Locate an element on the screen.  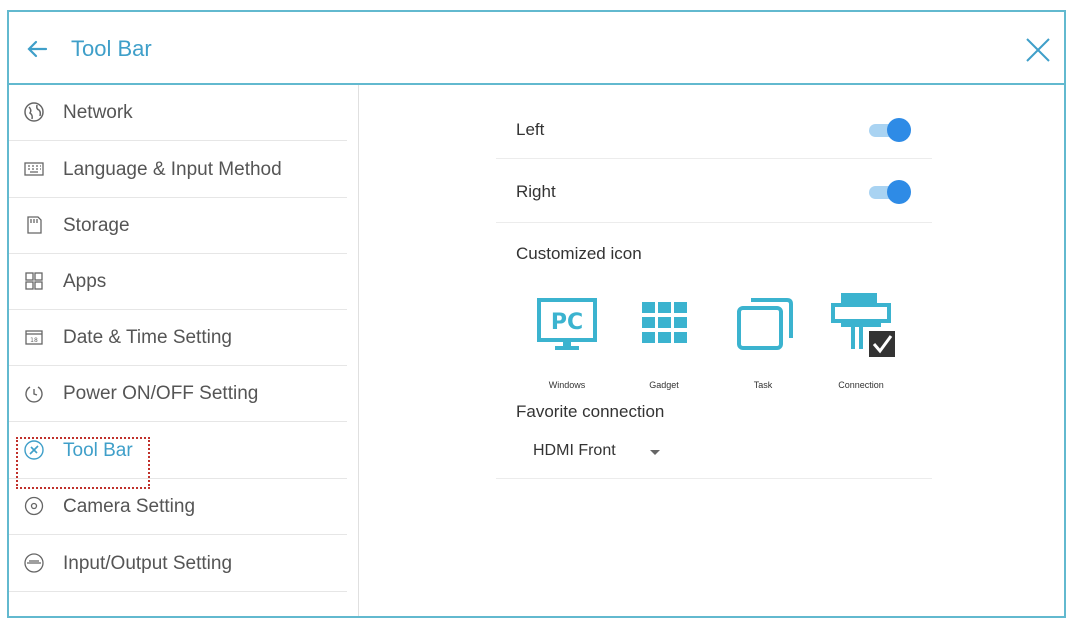
sidebar-item-date-time: 18 Date & Time Setting is located at coordinates (178, 338).